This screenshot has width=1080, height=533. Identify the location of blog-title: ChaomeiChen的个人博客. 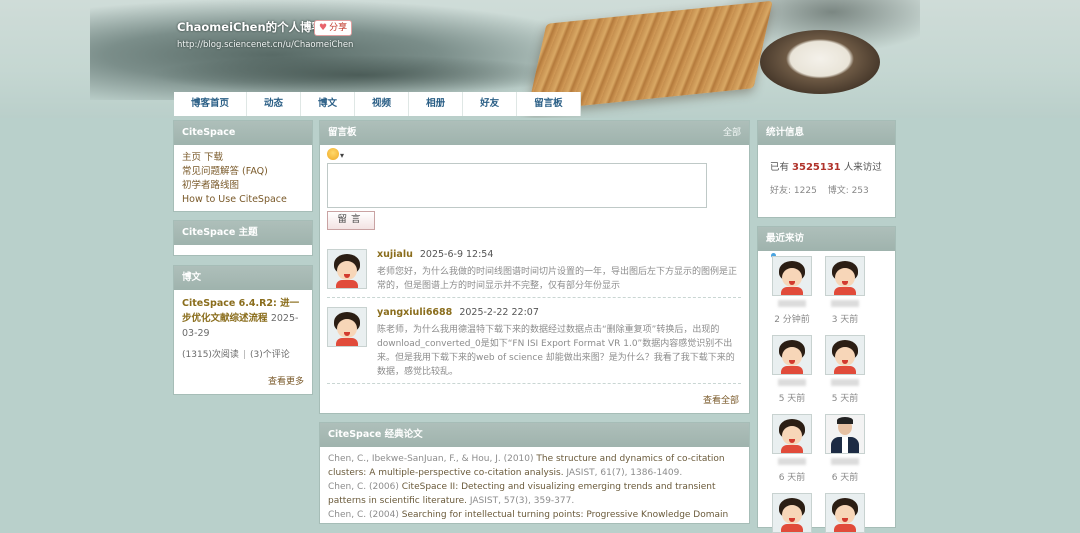
(250, 27).